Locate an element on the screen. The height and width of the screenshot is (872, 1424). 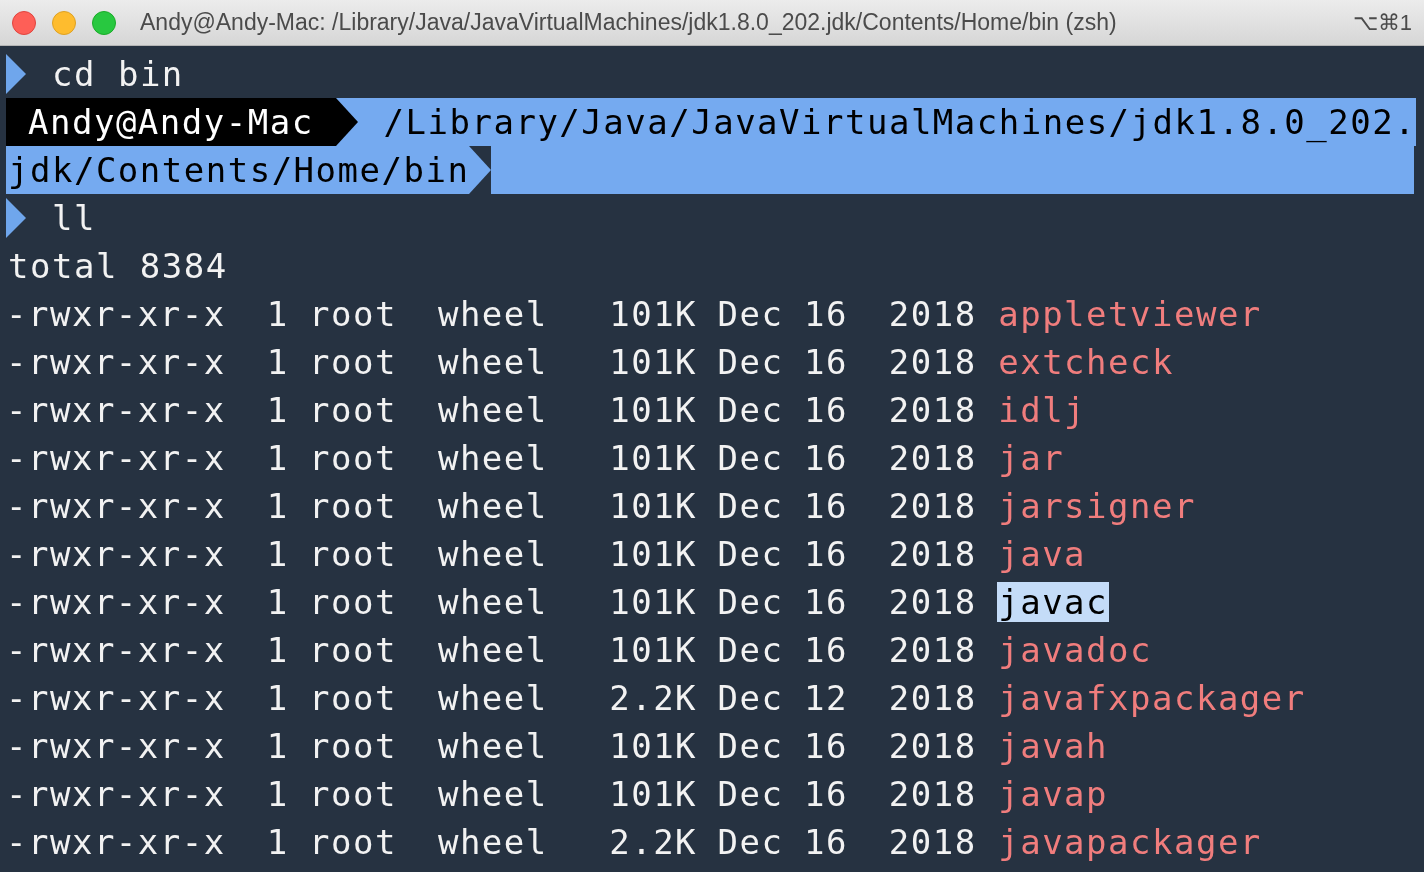
command-text: cd bin is located at coordinates (118, 74).